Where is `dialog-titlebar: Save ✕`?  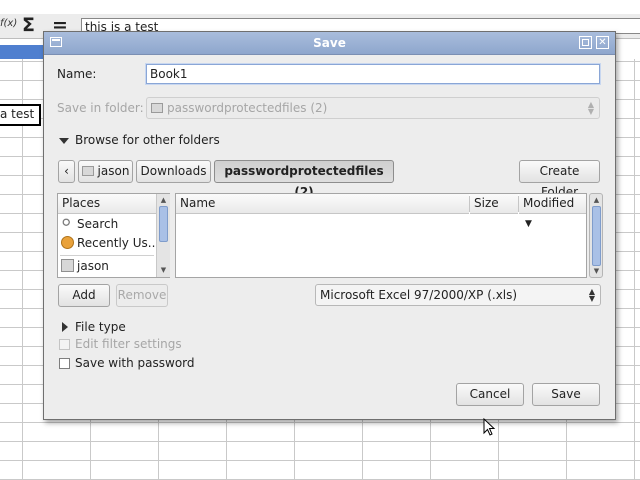
dialog-titlebar: Save ✕ is located at coordinates (329, 43).